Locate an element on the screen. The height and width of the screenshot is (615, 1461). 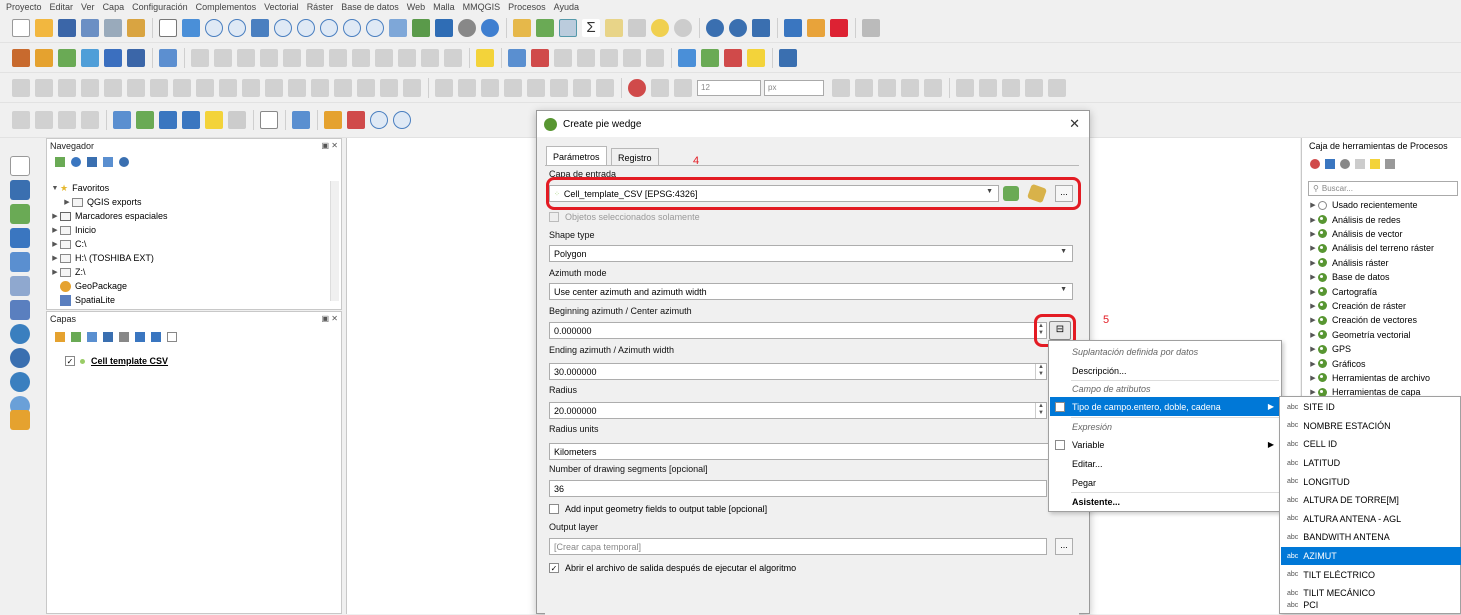
dialog-titlebar: Create pie wedge ✕ is located at coordinates (813, 124).